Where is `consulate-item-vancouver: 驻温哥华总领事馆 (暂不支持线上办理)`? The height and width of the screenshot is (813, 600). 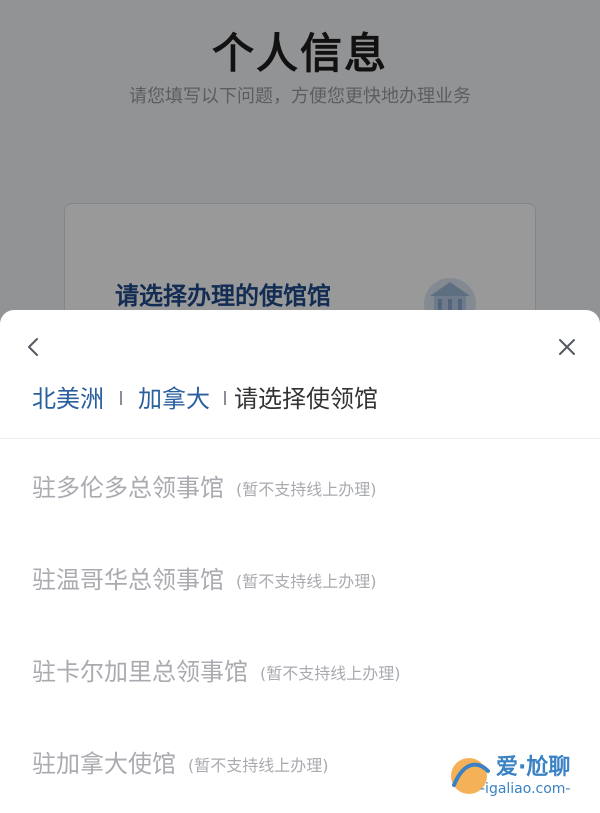
consulate-item-vancouver: 驻温哥华总领事馆 (暂不支持线上办理) is located at coordinates (300, 577).